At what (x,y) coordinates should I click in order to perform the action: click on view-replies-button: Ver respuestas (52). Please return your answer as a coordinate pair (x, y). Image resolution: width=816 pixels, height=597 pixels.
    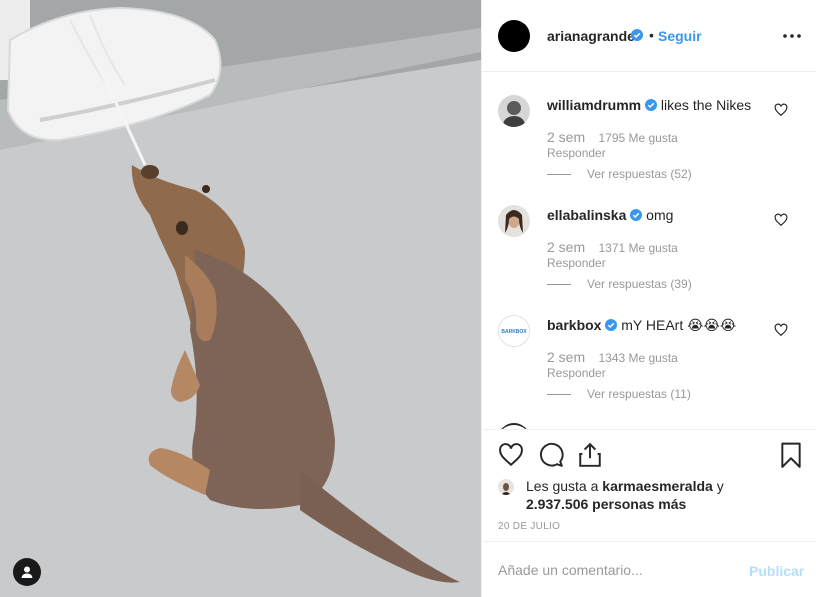
    Looking at the image, I should click on (619, 174).